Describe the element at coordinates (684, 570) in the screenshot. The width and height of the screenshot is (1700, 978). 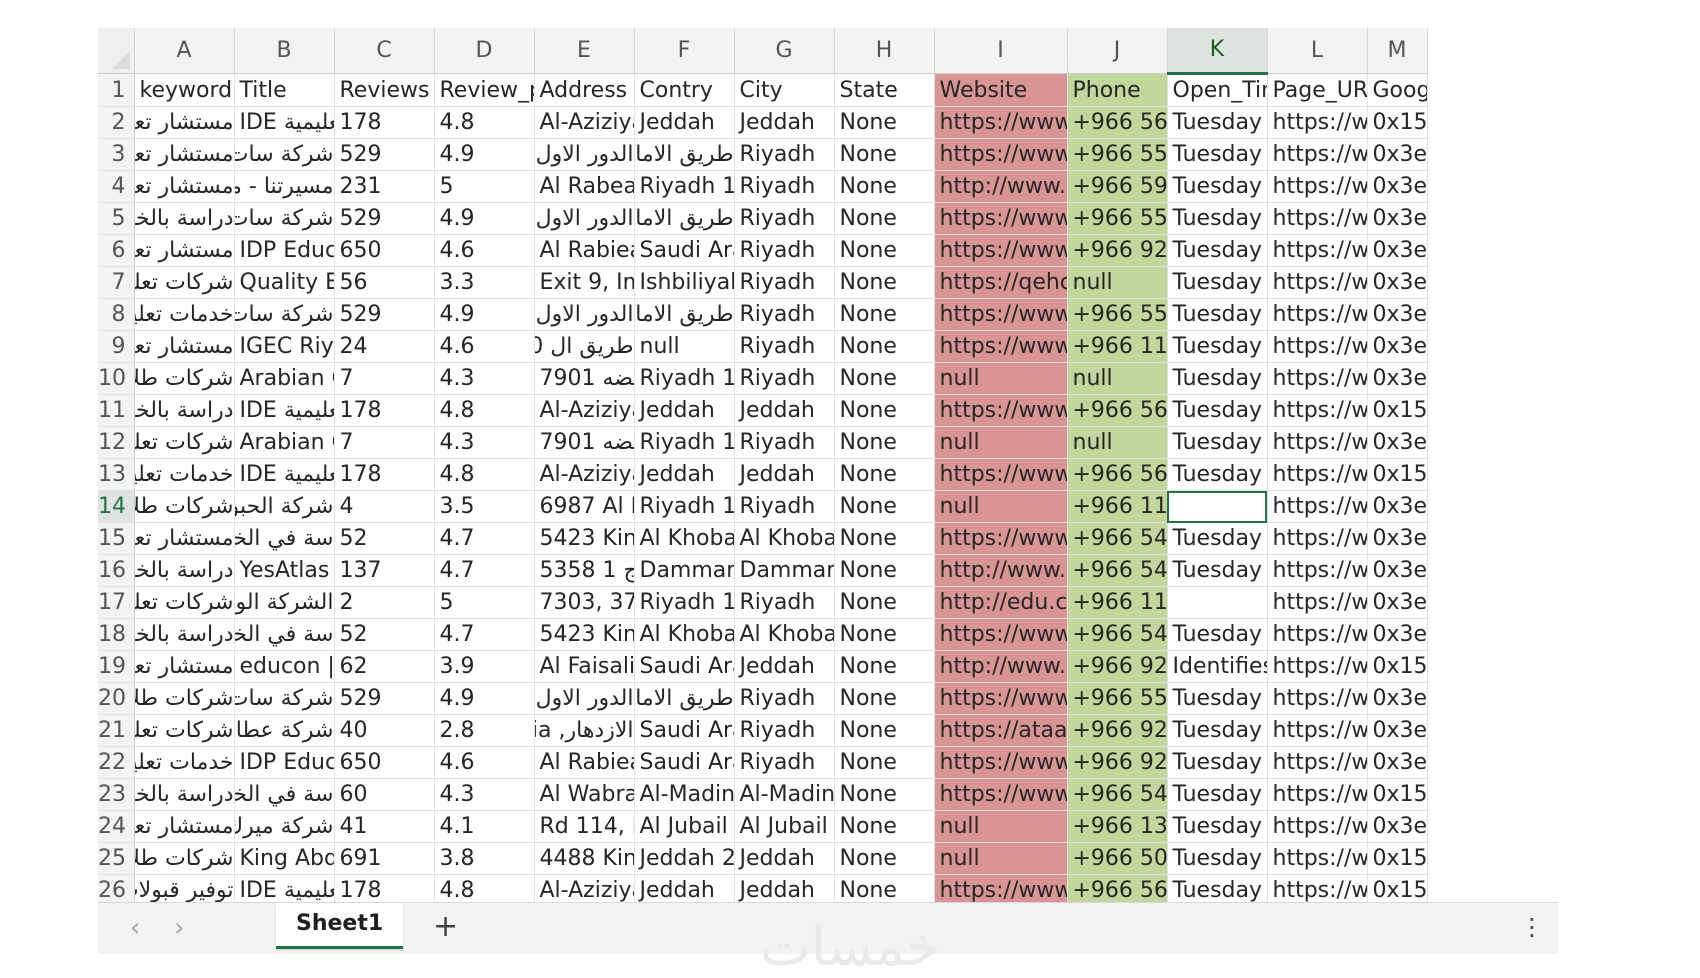
I see `table-cell: Dammam` at that location.